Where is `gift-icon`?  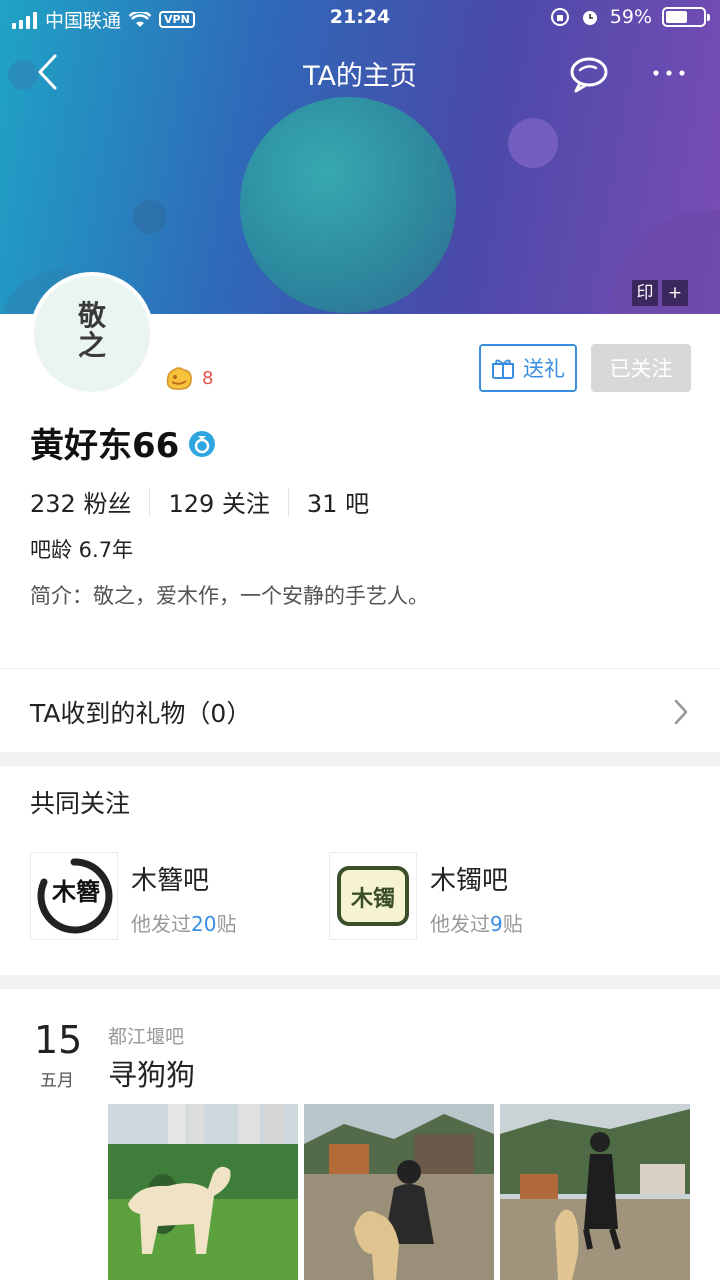
gift-icon is located at coordinates (503, 369).